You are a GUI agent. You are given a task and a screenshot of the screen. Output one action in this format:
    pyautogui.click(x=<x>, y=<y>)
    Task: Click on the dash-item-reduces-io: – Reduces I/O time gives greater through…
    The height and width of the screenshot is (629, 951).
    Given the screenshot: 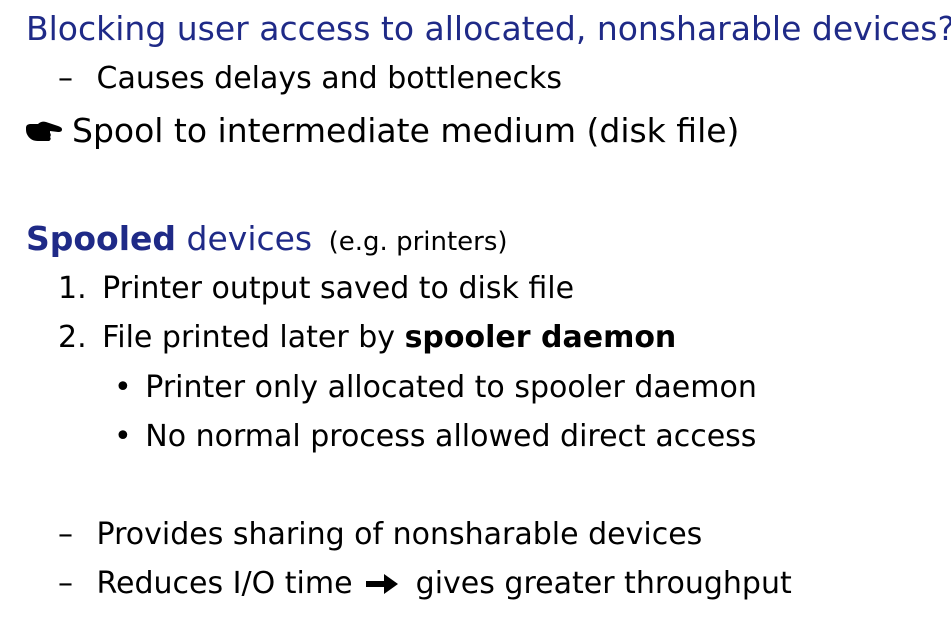 What is the action you would take?
    pyautogui.click(x=425, y=584)
    